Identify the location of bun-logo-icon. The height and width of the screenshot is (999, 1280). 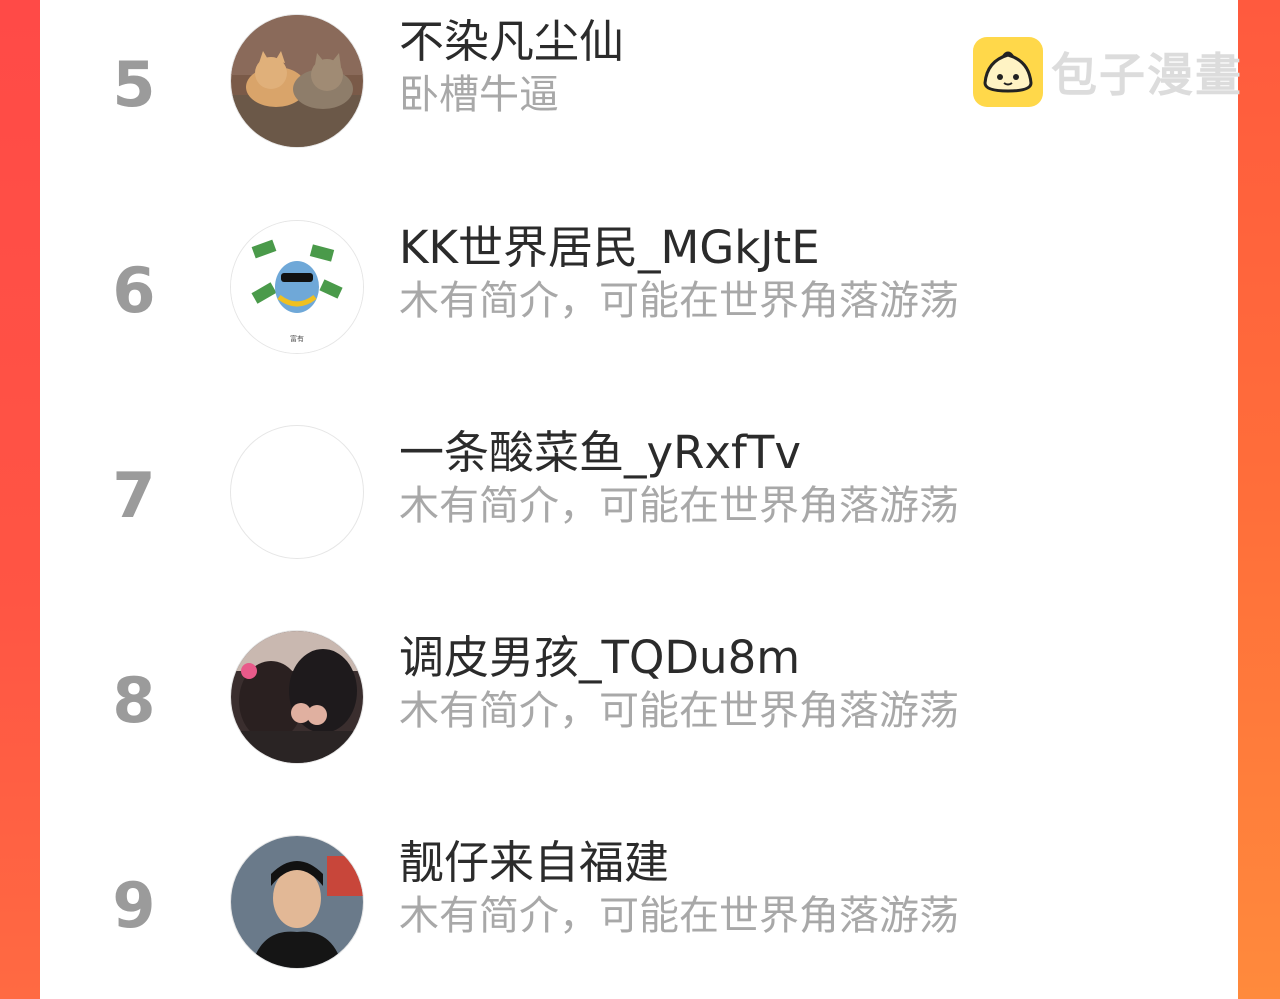
(1008, 72).